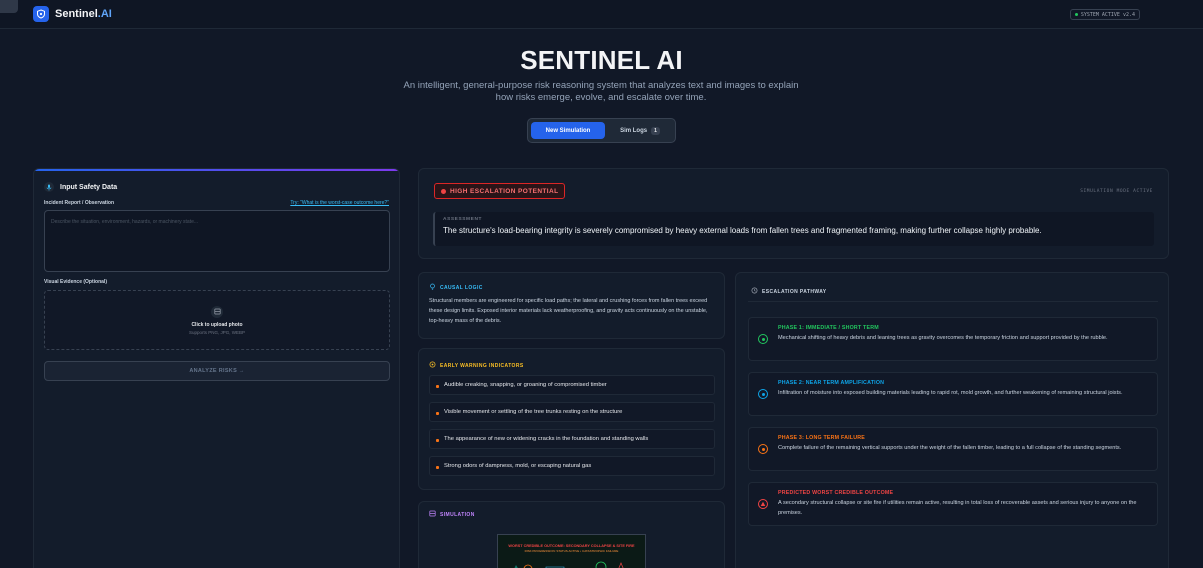 The height and width of the screenshot is (568, 1203). What do you see at coordinates (836, 493) in the screenshot?
I see `phase-title: PREDICTED WORST CREDIBLE OUTCOME` at bounding box center [836, 493].